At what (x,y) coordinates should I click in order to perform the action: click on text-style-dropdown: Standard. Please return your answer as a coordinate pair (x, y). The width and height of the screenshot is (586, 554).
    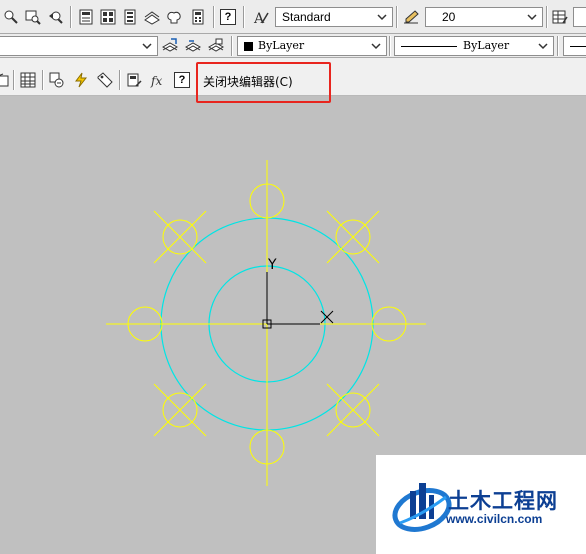
    Looking at the image, I should click on (334, 17).